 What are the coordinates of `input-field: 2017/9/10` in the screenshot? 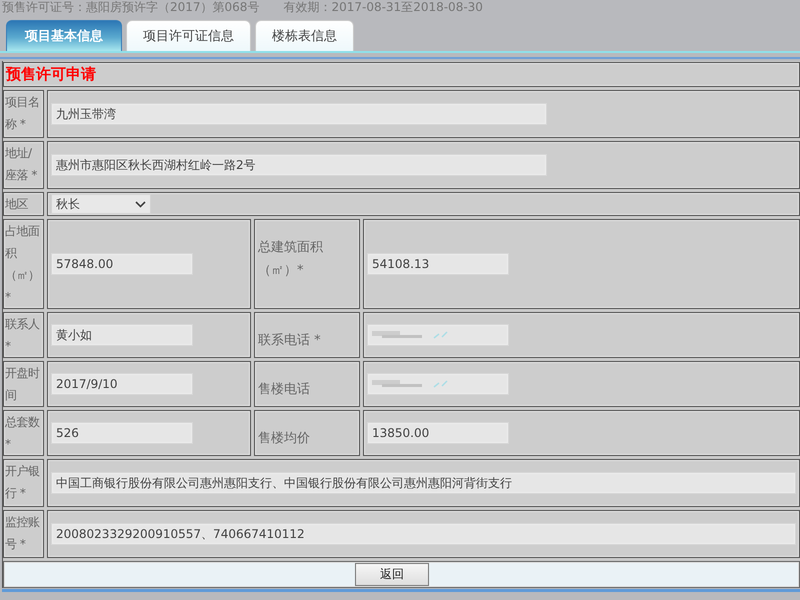 It's located at (122, 384).